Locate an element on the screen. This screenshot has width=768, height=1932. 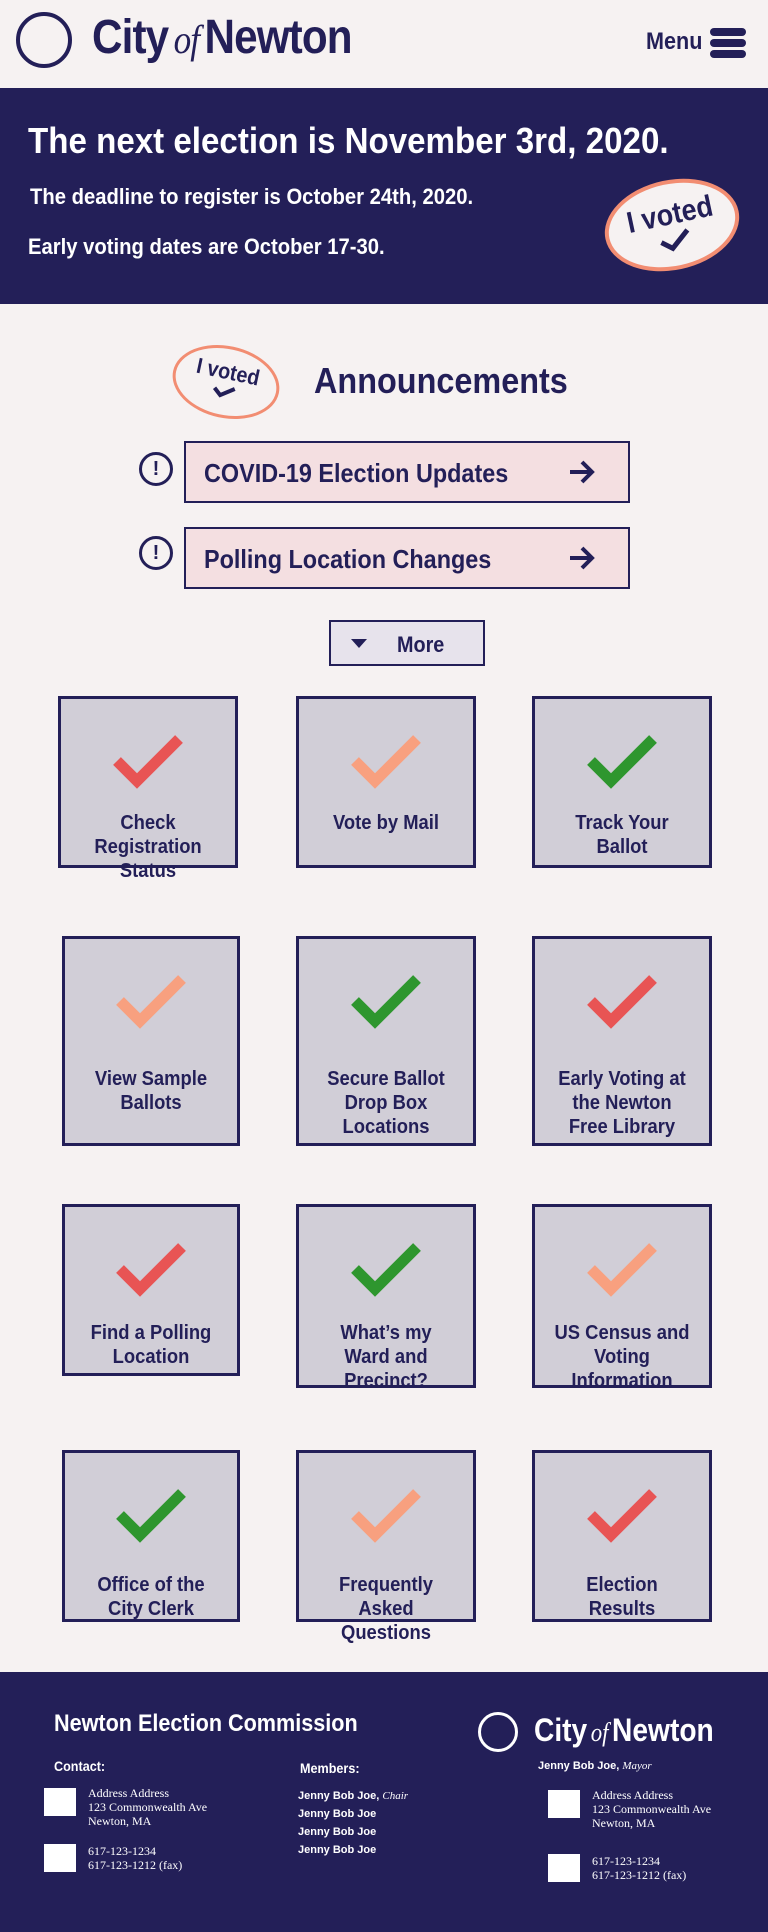
tile-label: Find a Polling Location is located at coordinates (151, 1345).